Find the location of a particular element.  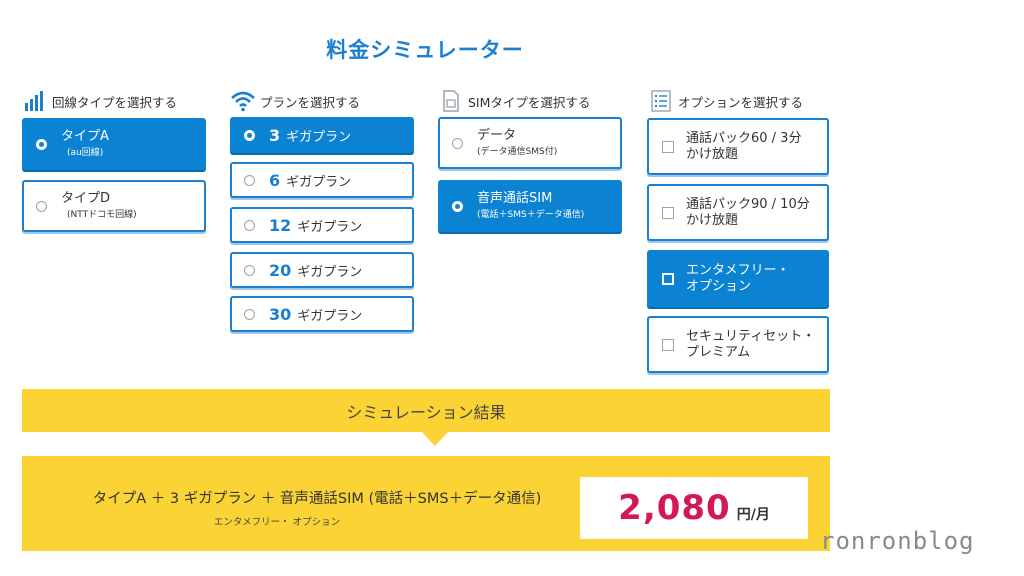

plan-column: プランを選択する is located at coordinates (322, 101).